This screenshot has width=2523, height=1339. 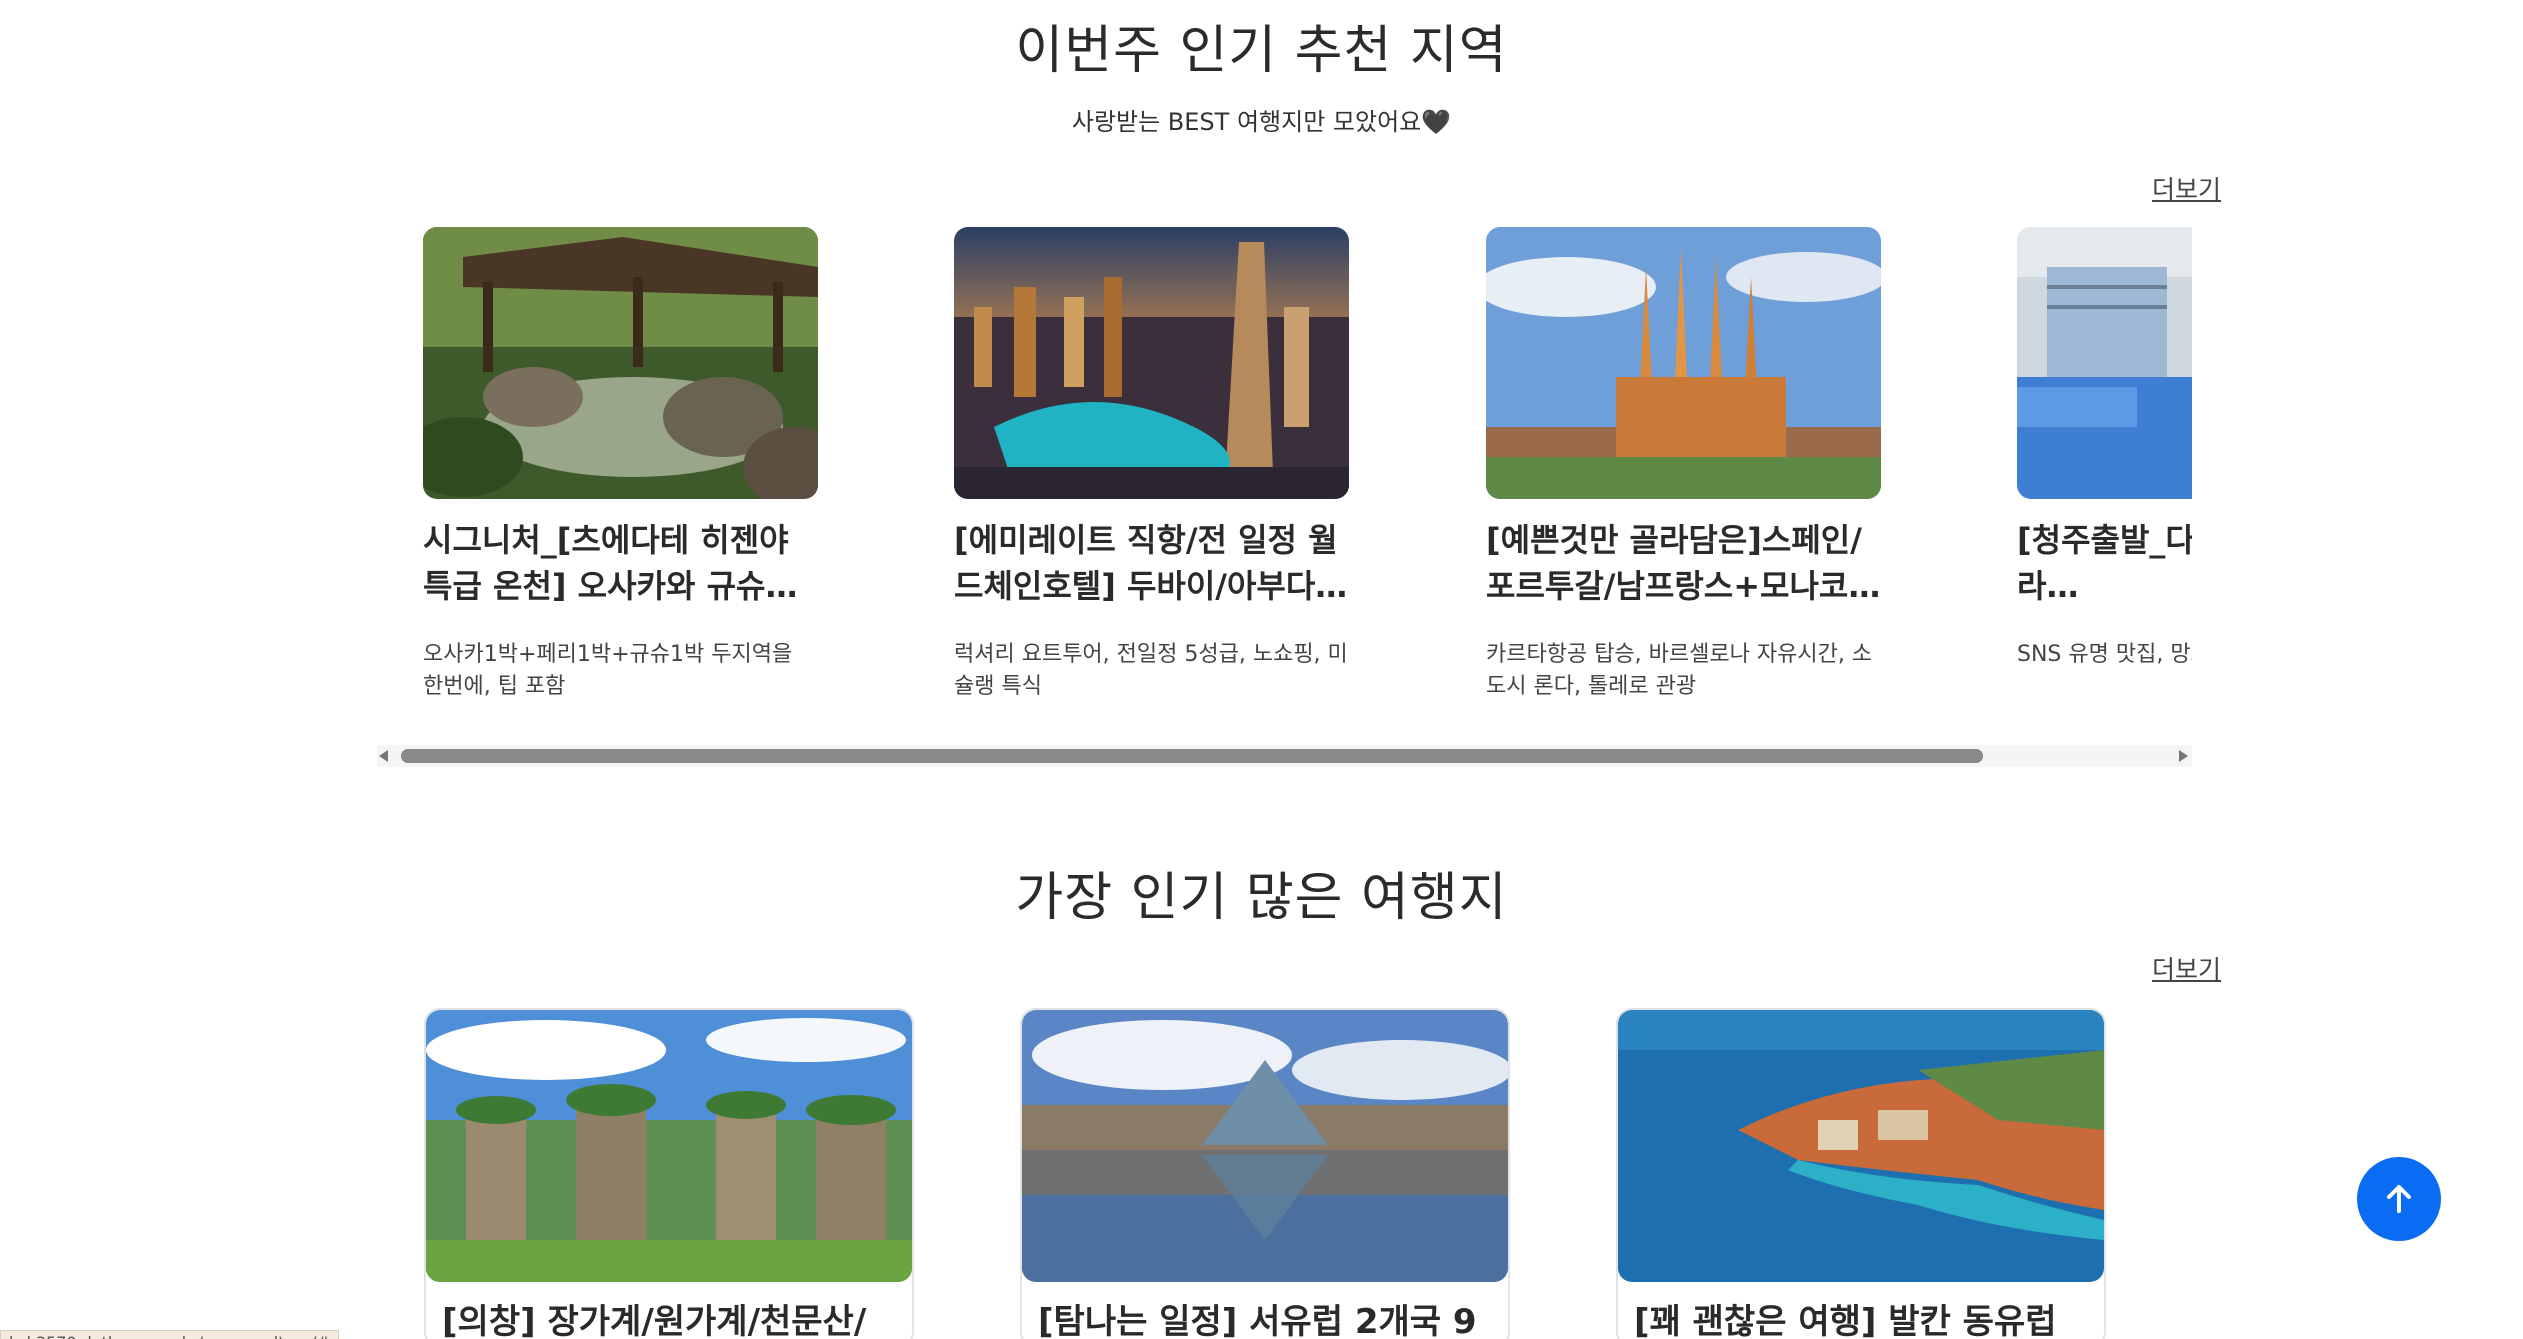 I want to click on scroll-to-top-button, so click(x=2399, y=1199).